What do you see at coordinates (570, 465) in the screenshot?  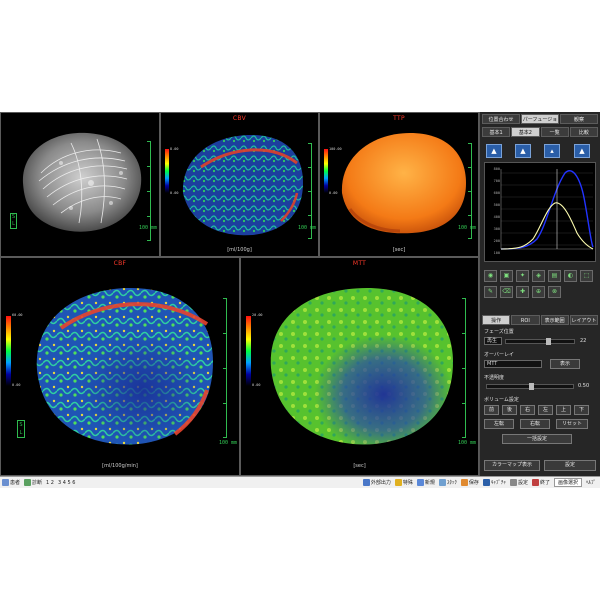 I see `settings-button: 設定` at bounding box center [570, 465].